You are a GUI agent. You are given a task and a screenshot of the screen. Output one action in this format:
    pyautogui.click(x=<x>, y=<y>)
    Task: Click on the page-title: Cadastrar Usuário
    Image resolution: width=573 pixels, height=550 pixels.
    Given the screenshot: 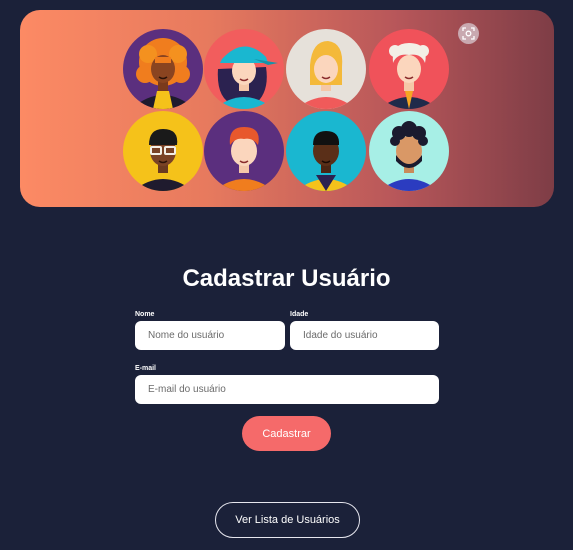 What is the action you would take?
    pyautogui.click(x=286, y=278)
    